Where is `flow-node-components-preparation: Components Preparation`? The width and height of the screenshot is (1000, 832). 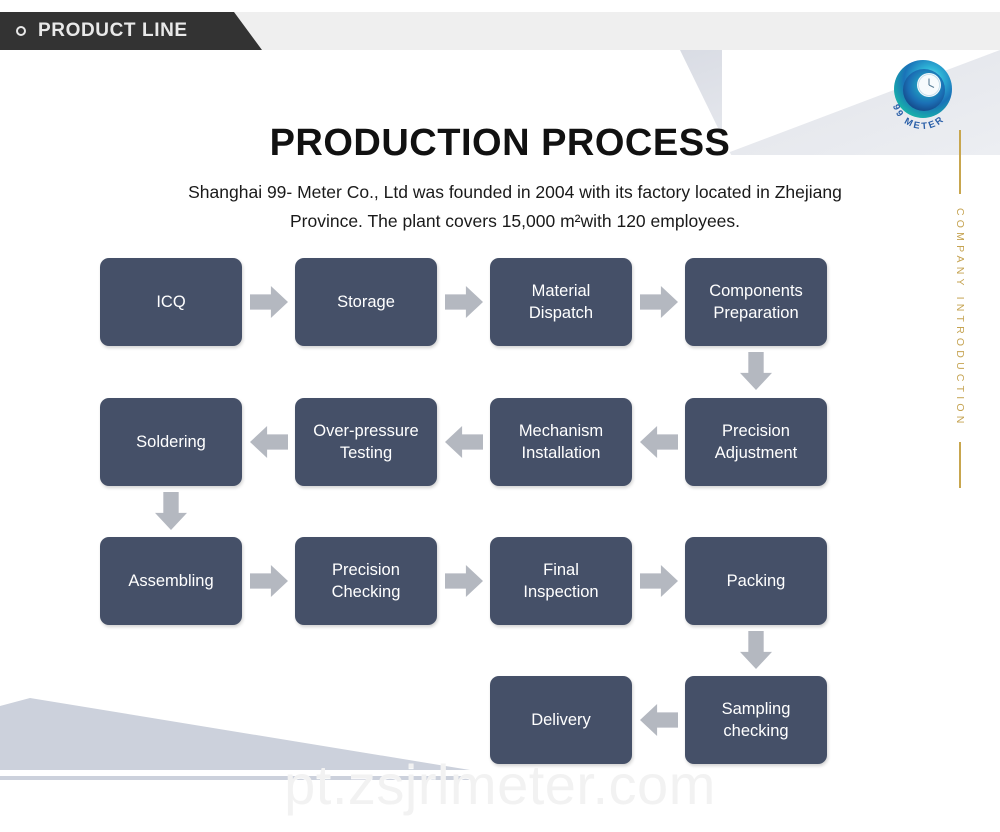
flow-node-components-preparation: Components Preparation is located at coordinates (756, 302).